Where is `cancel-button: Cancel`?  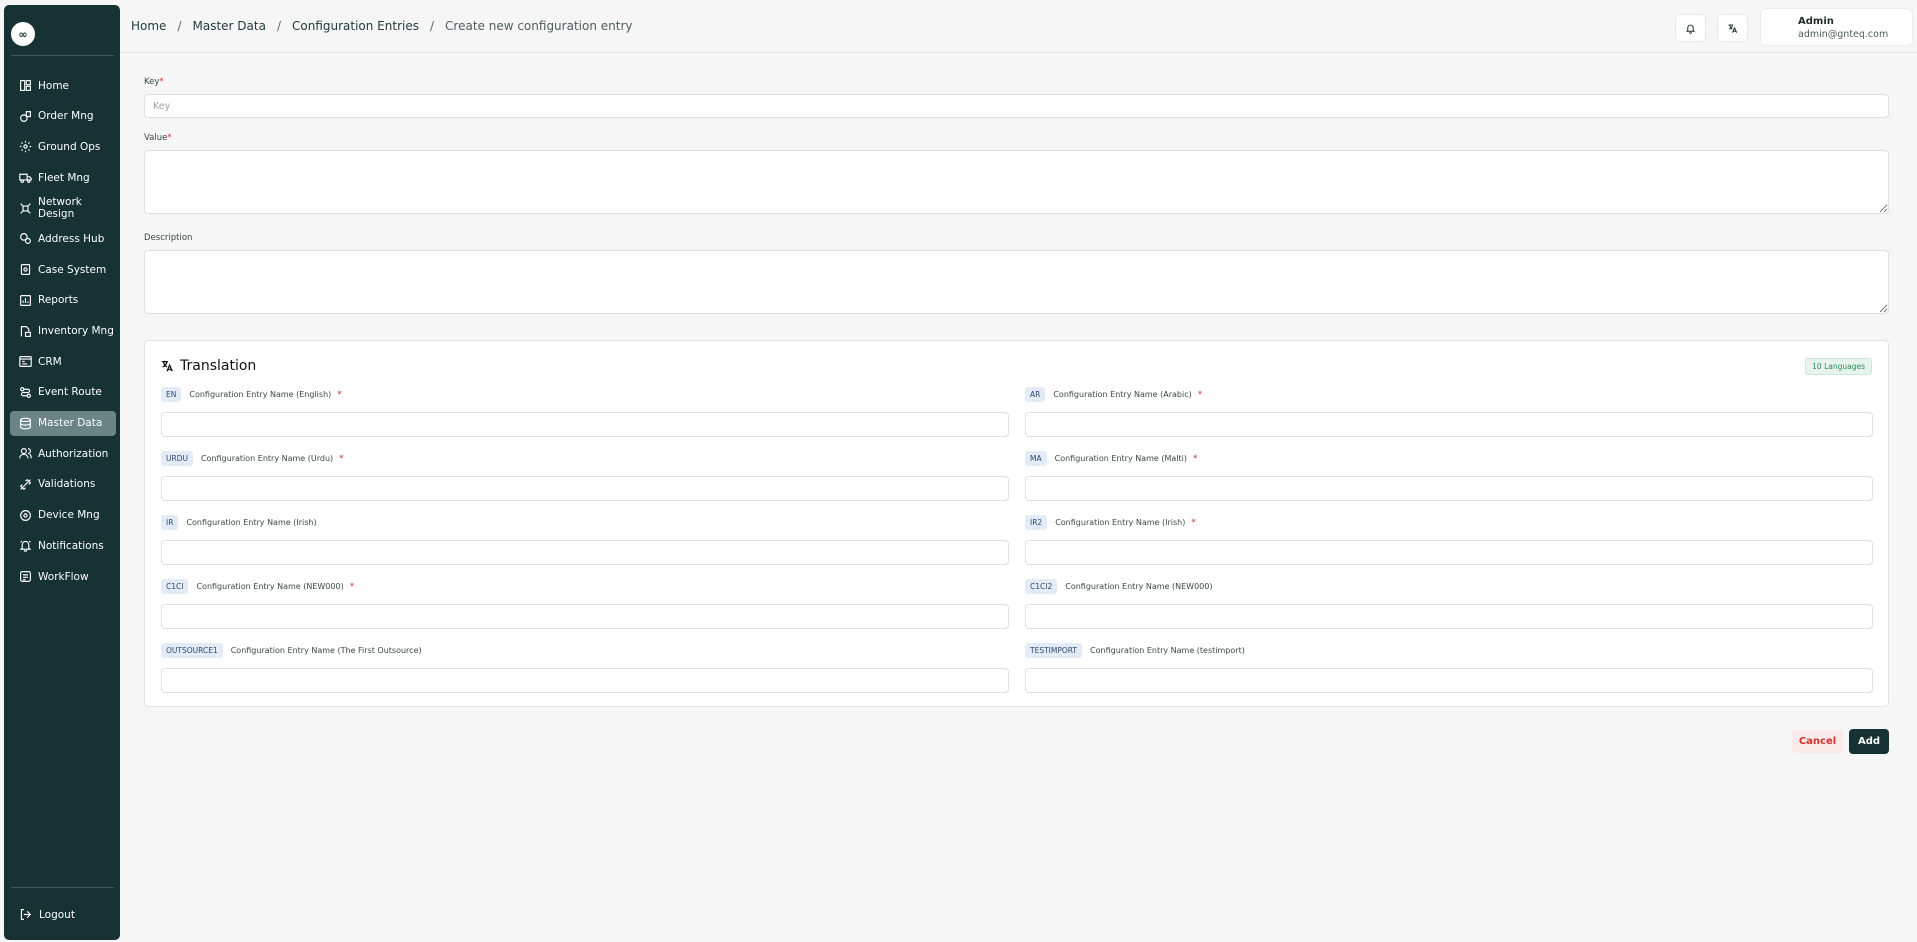 cancel-button: Cancel is located at coordinates (1817, 741).